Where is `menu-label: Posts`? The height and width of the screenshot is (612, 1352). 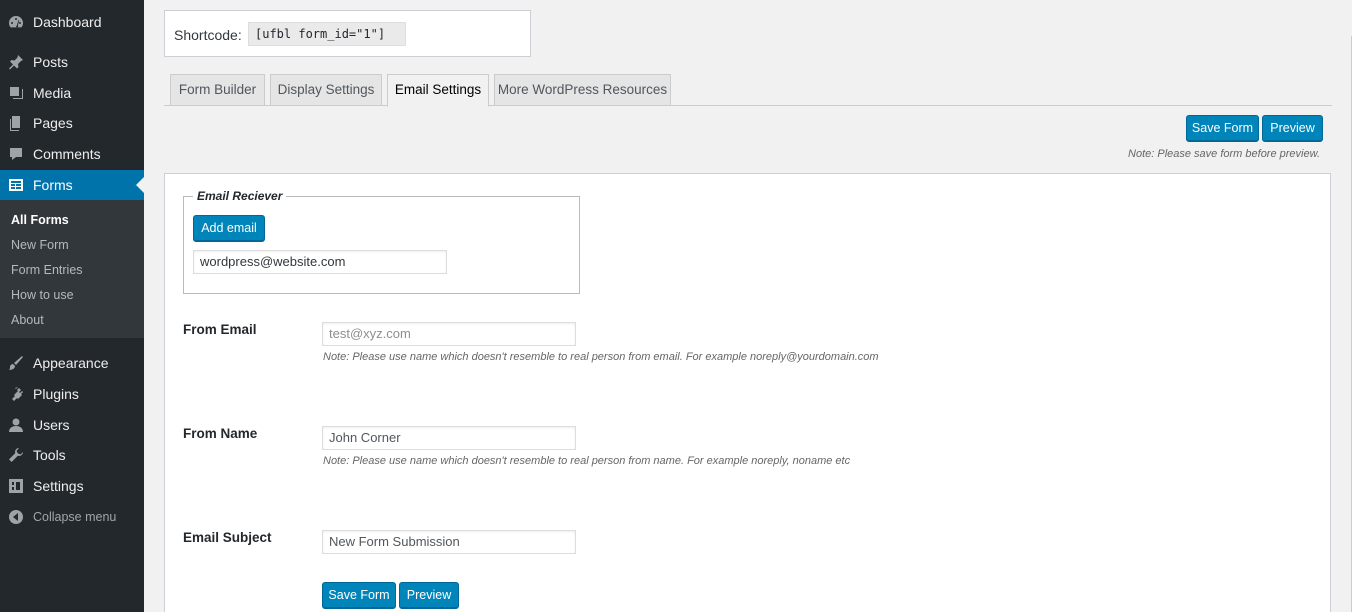 menu-label: Posts is located at coordinates (51, 62).